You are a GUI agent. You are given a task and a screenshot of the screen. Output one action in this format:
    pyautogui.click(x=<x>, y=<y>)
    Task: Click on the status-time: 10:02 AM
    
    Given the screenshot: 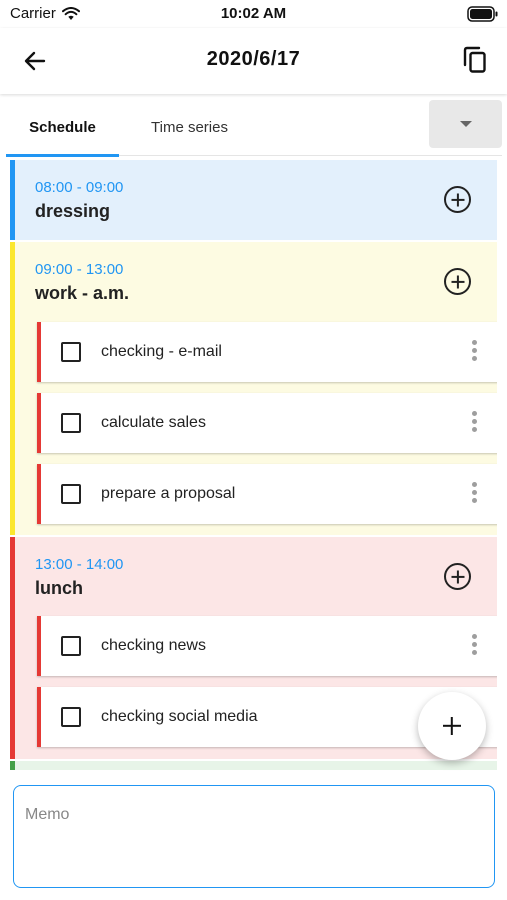 What is the action you would take?
    pyautogui.click(x=253, y=13)
    